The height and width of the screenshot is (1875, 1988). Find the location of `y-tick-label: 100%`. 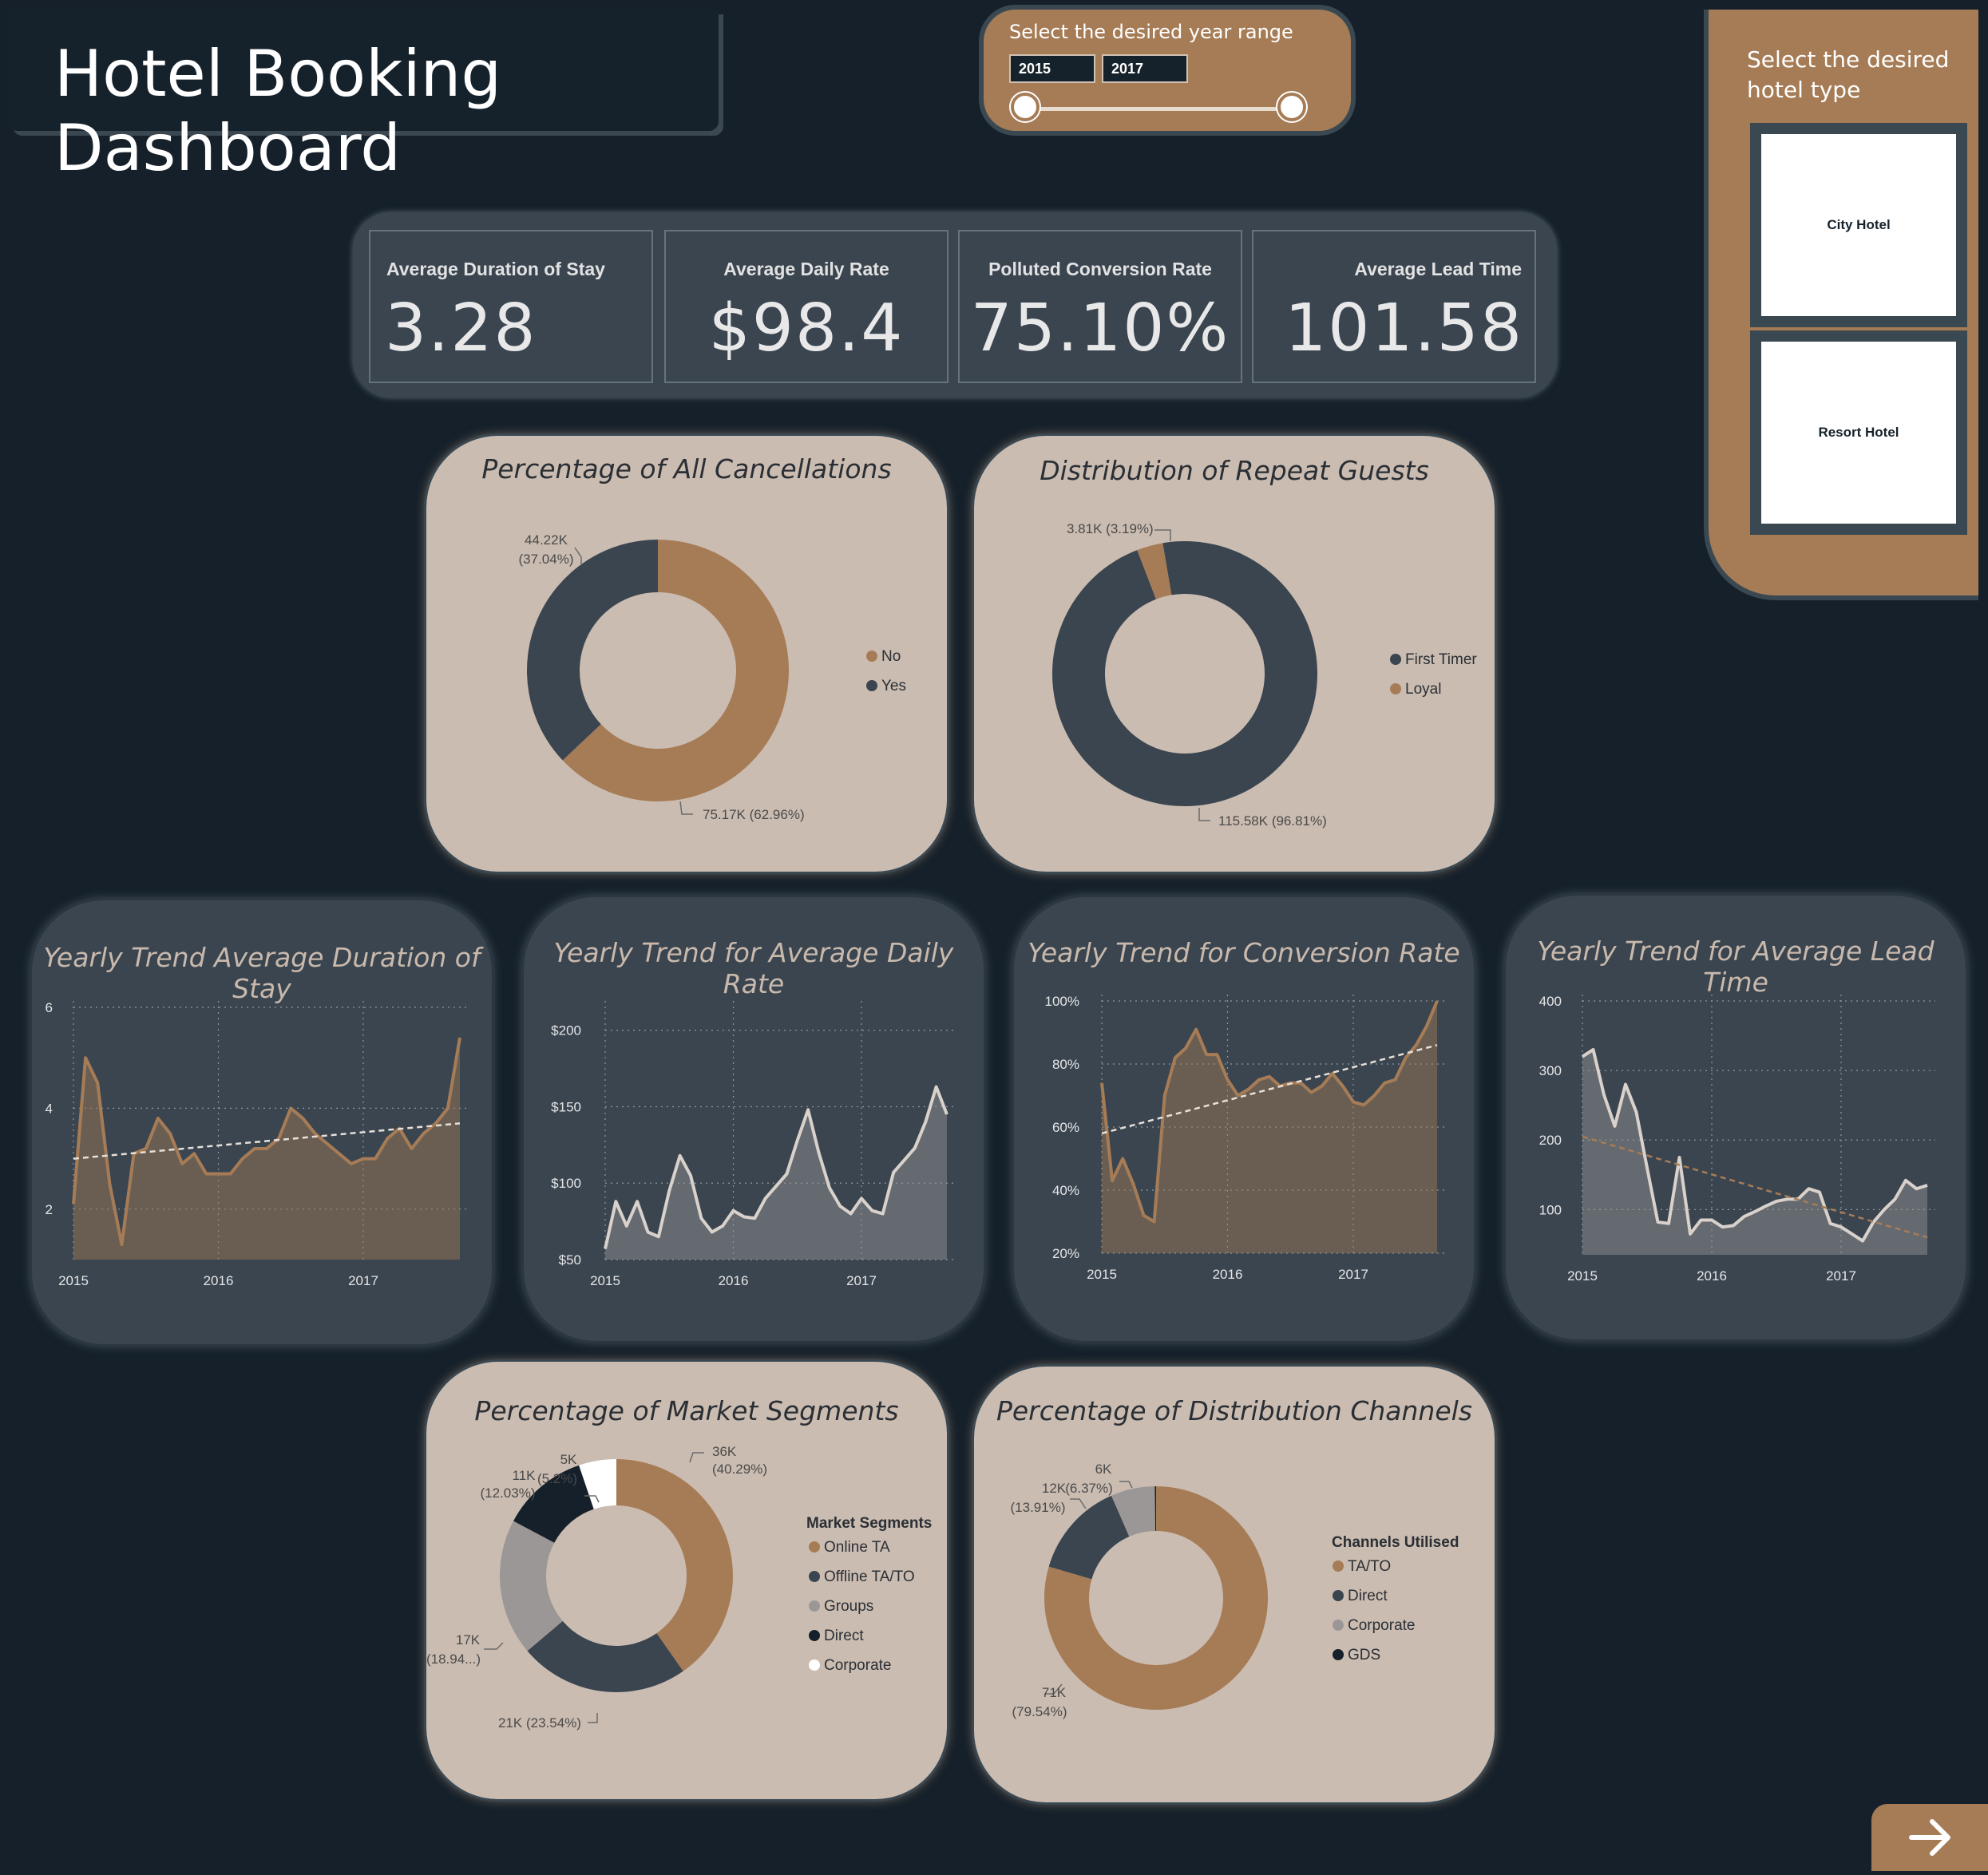

y-tick-label: 100% is located at coordinates (1062, 1001).